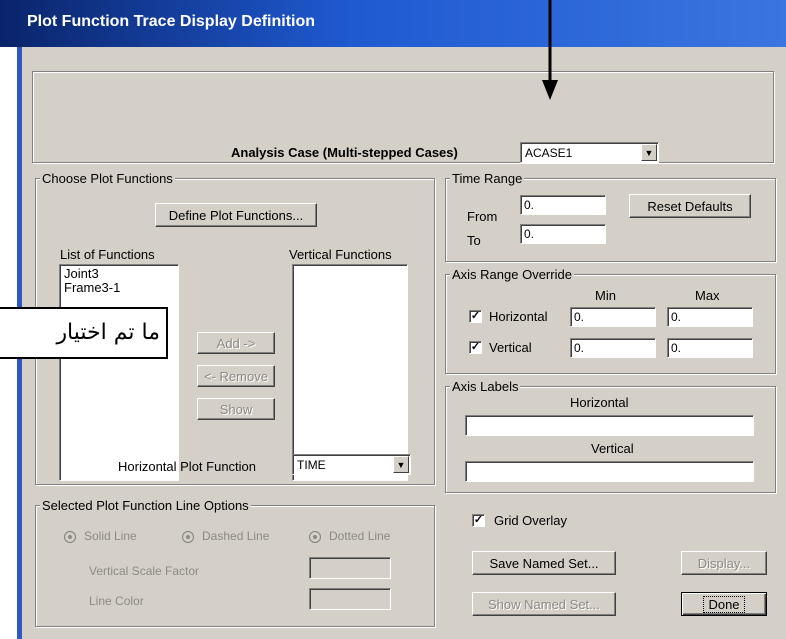 This screenshot has height=639, width=786. I want to click on vertical-scale-factor-field, so click(350, 568).